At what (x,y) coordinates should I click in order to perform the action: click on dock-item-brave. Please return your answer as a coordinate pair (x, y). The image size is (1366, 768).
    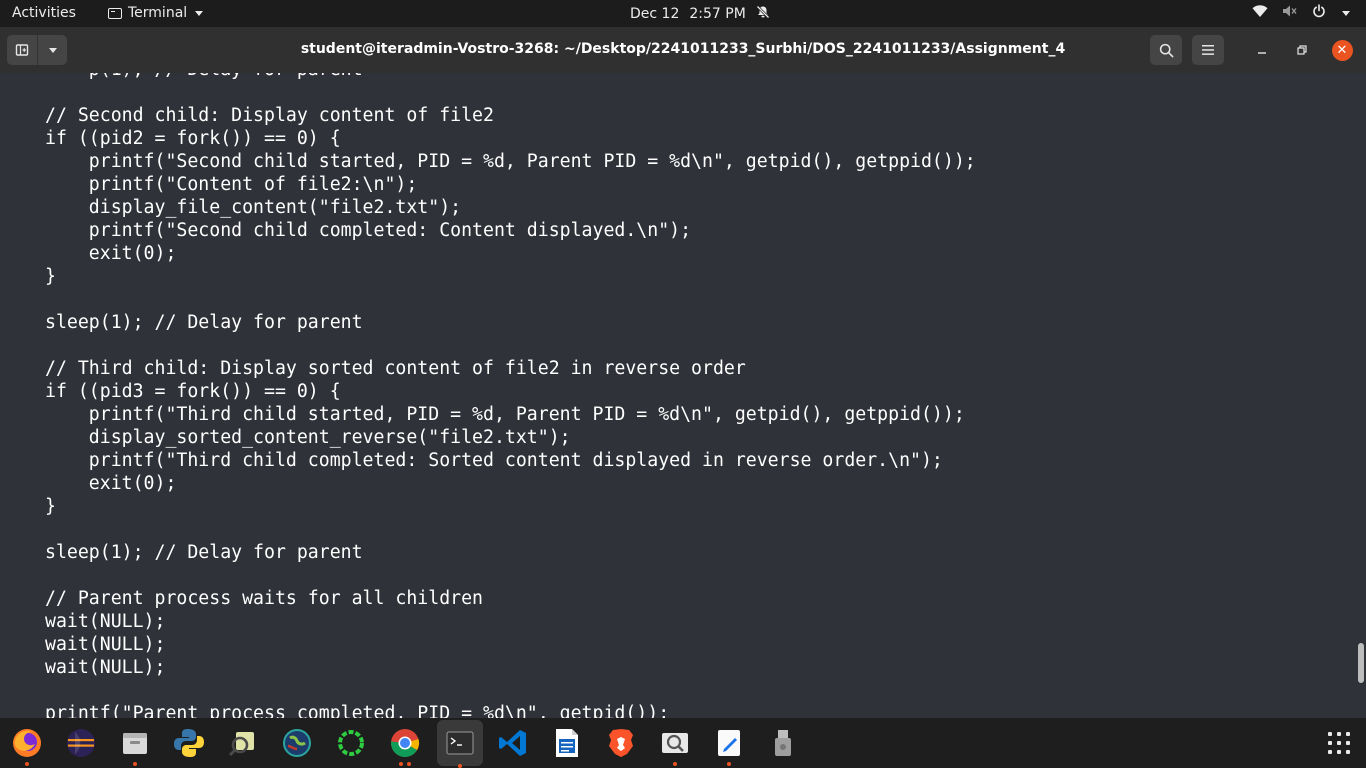
    Looking at the image, I should click on (621, 743).